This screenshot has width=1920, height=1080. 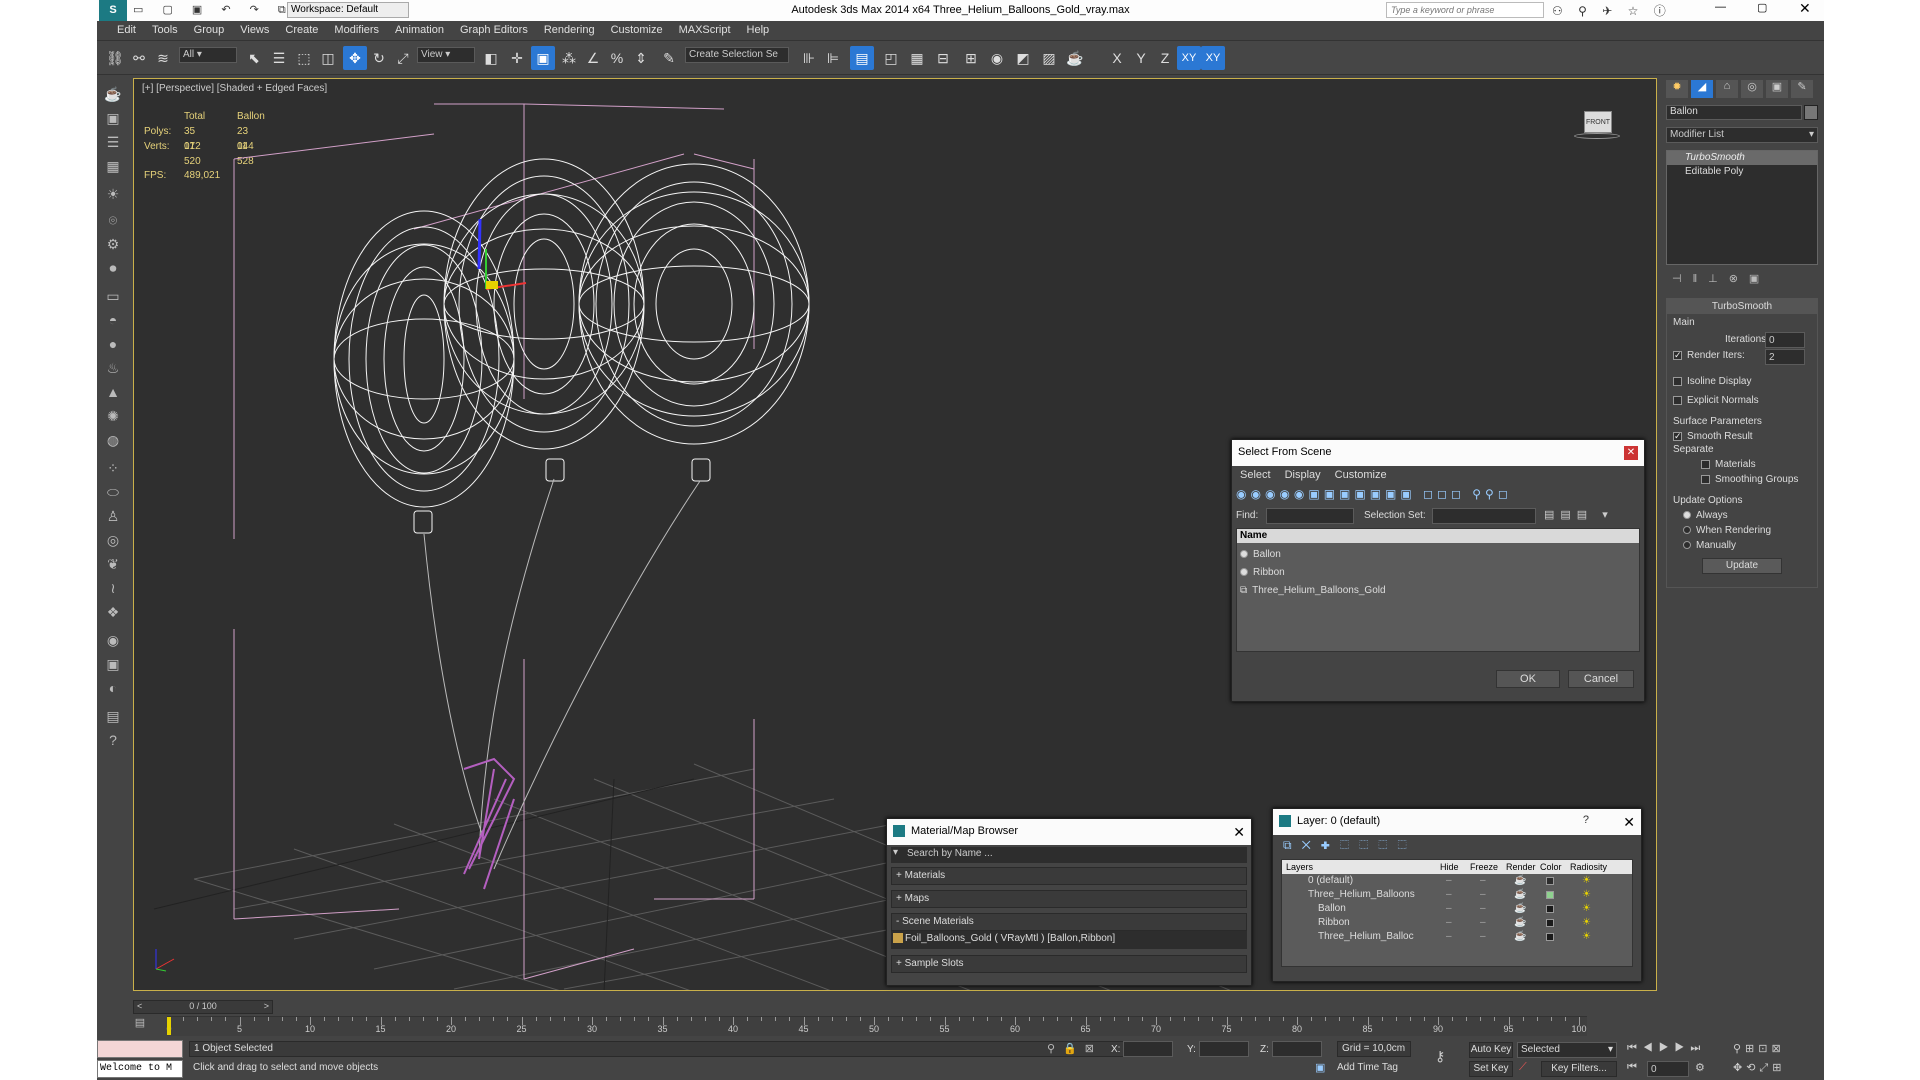 What do you see at coordinates (1677, 436) in the screenshot?
I see `smooth-result-checkbox` at bounding box center [1677, 436].